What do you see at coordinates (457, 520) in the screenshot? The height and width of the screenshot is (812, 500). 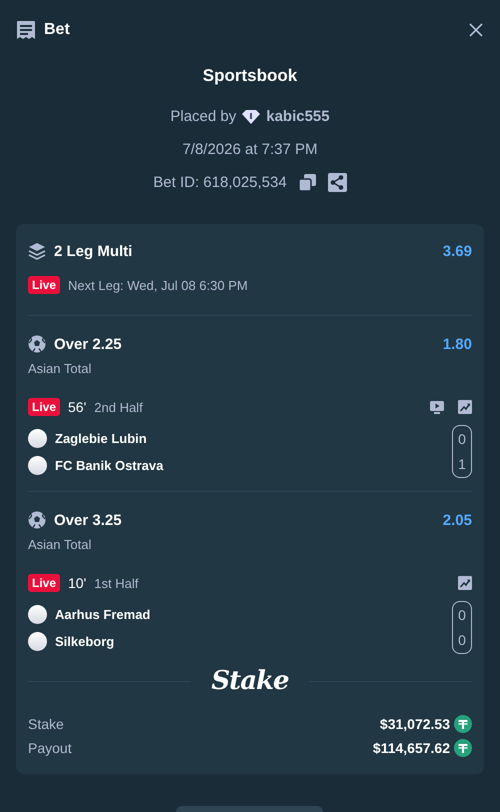 I see `leg-odds: 2.05` at bounding box center [457, 520].